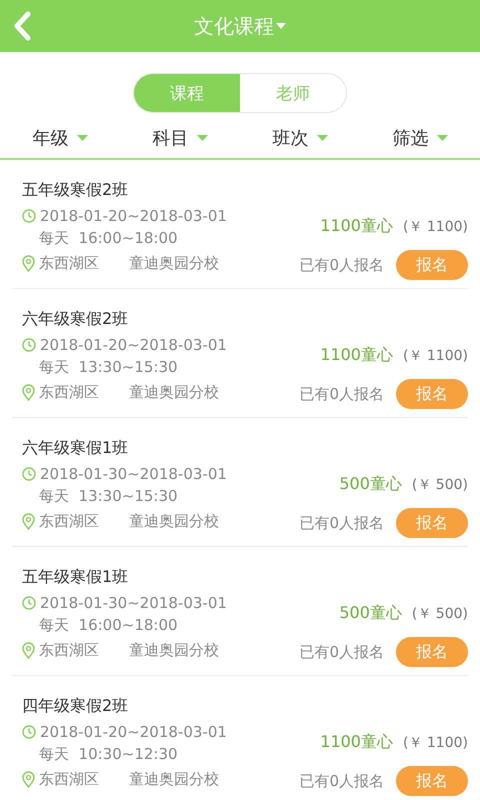 The image size is (480, 800). What do you see at coordinates (76, 577) in the screenshot?
I see `course-title: 五年级寒假1班` at bounding box center [76, 577].